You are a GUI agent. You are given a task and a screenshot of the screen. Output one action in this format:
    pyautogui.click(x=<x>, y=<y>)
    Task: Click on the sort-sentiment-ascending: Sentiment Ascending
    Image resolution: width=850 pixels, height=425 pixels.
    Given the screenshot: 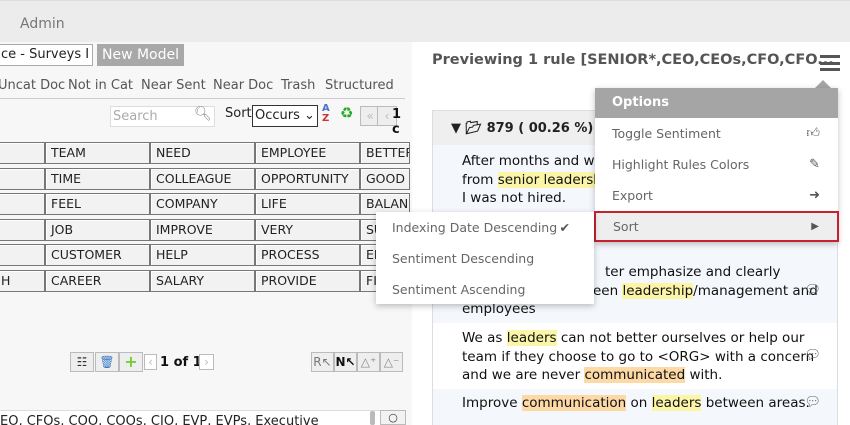 What is the action you would take?
    pyautogui.click(x=485, y=292)
    